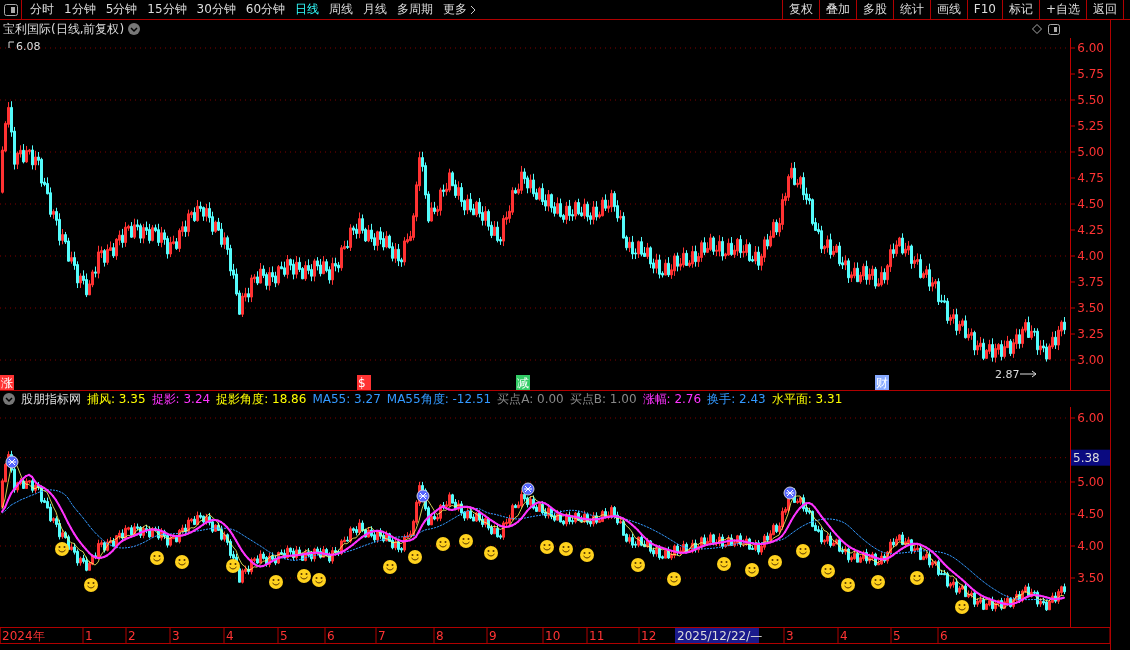 Image resolution: width=1130 pixels, height=650 pixels. I want to click on indicator-value: 捉影: 3.24, so click(181, 399).